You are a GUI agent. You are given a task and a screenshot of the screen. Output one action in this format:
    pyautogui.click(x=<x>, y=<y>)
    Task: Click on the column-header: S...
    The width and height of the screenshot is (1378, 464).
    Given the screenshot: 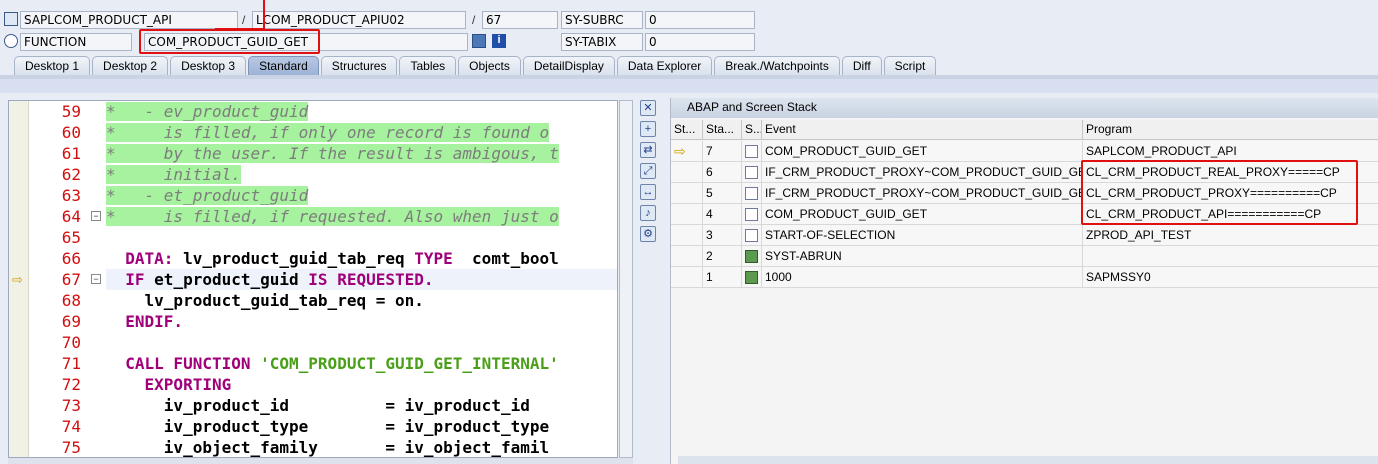 What is the action you would take?
    pyautogui.click(x=752, y=130)
    